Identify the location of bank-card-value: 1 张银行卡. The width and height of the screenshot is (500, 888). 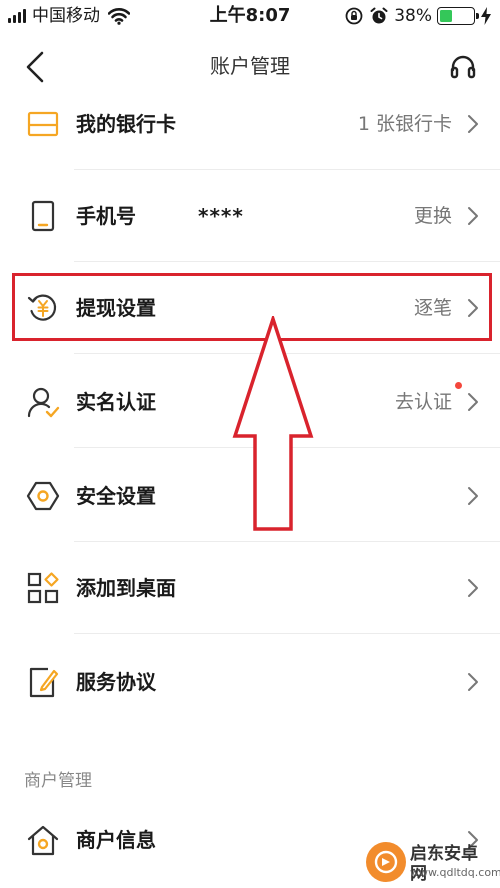
(404, 124).